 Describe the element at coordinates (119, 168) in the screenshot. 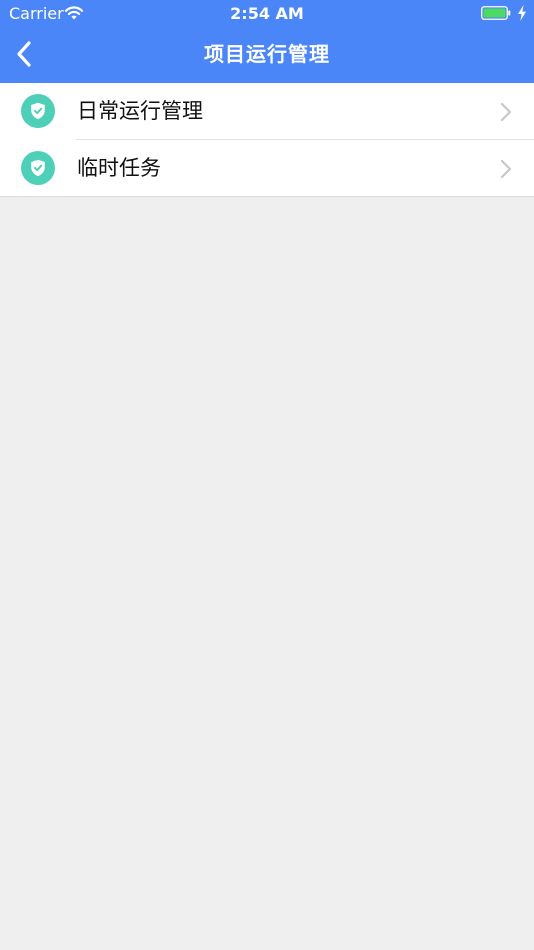

I see `menu-item-label: 临时任务` at that location.